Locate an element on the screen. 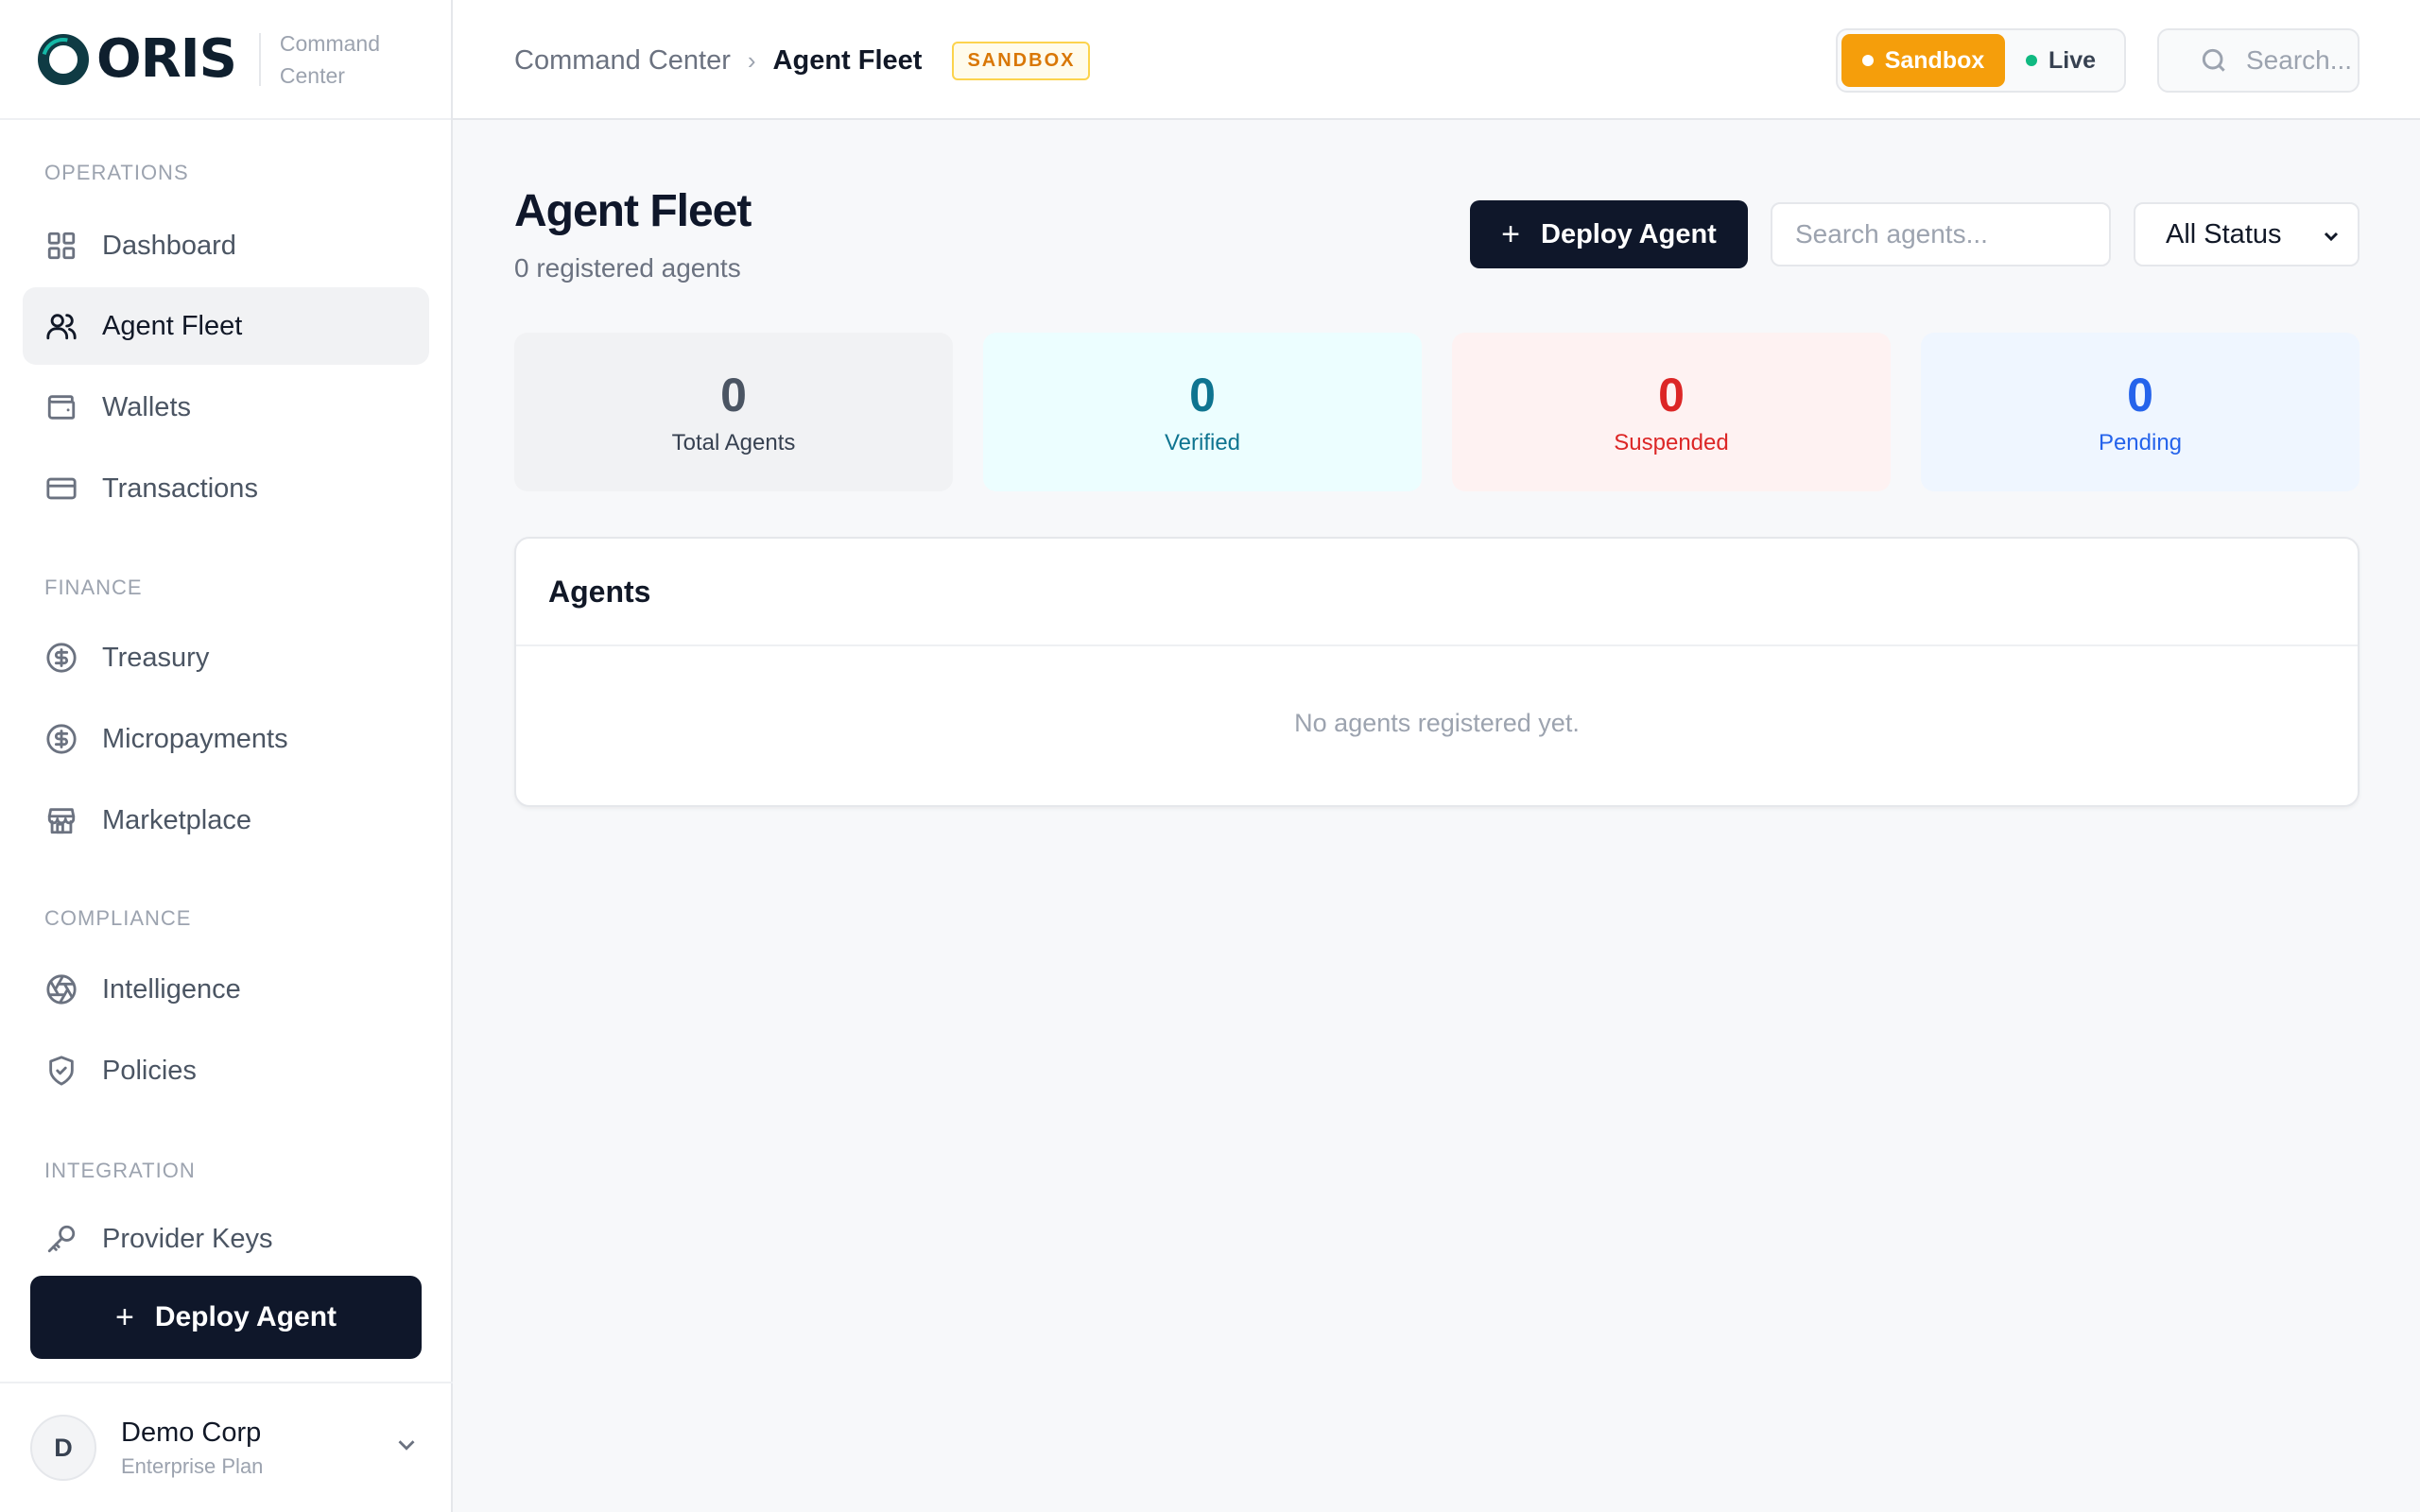 Image resolution: width=2420 pixels, height=1512 pixels. agents-card-title: Agents is located at coordinates (600, 591).